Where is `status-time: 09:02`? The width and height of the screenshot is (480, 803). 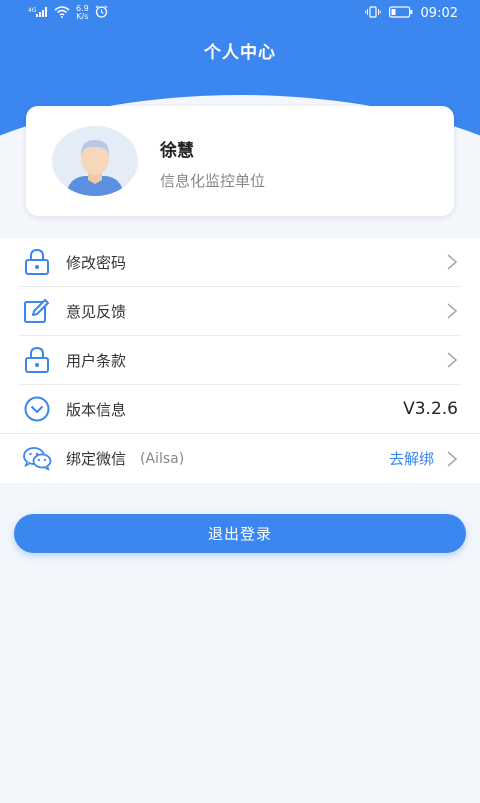
status-time: 09:02 is located at coordinates (439, 13).